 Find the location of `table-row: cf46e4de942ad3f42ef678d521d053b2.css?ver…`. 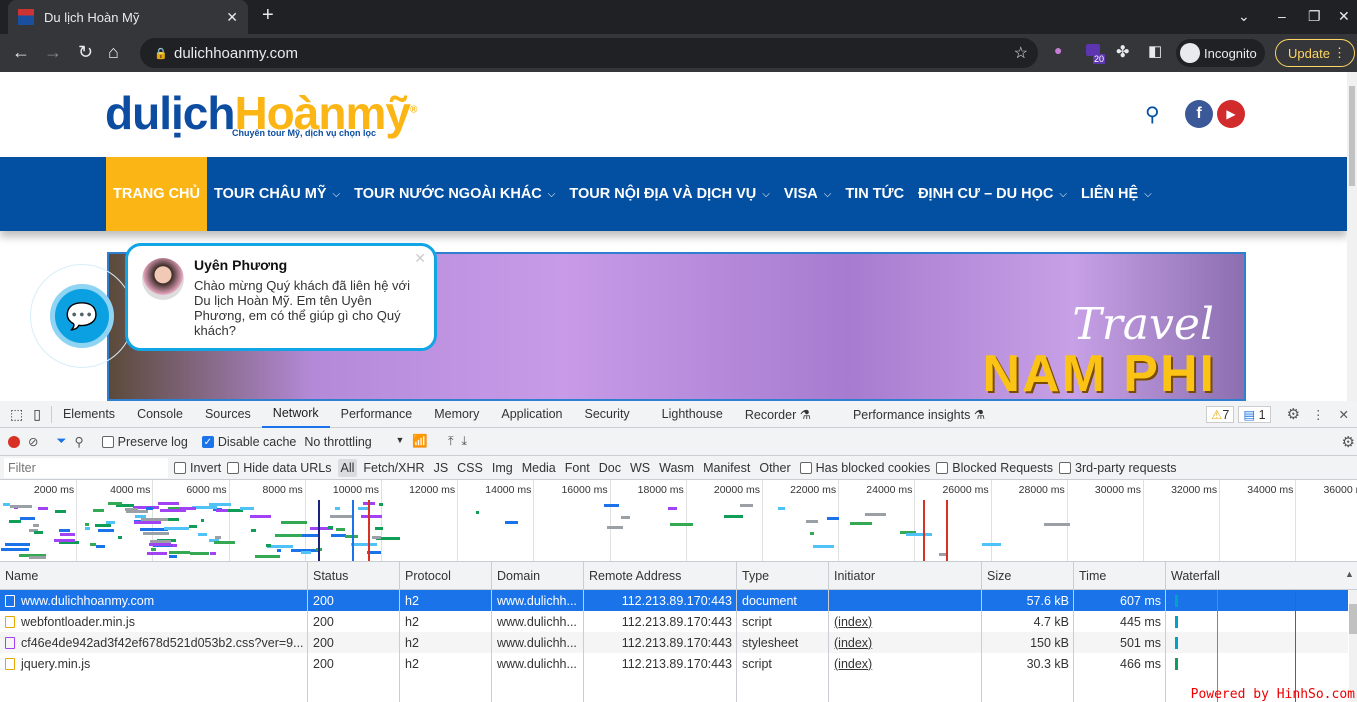

table-row: cf46e4de942ad3f42ef678d521d053b2.css?ver… is located at coordinates (674, 642).